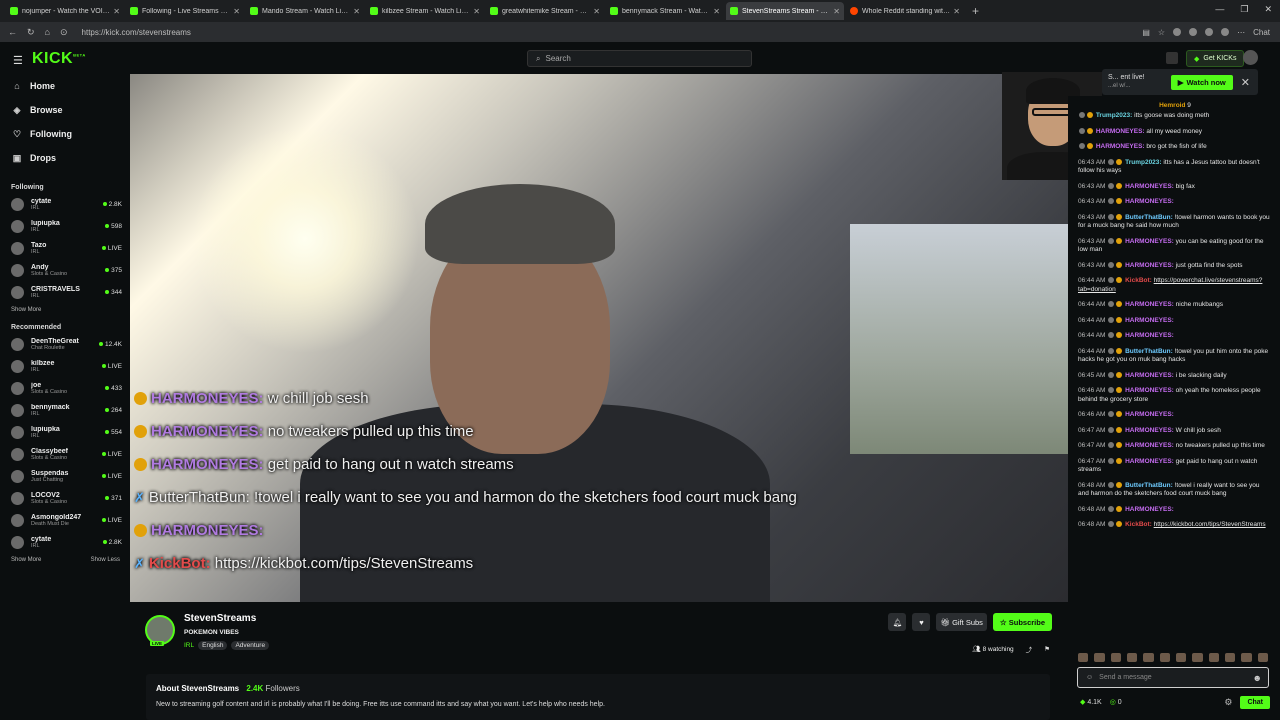 This screenshot has width=1280, height=720. Describe the element at coordinates (185, 11) in the screenshot. I see `browser-tab: Following - Live Streams on Kick✕` at that location.